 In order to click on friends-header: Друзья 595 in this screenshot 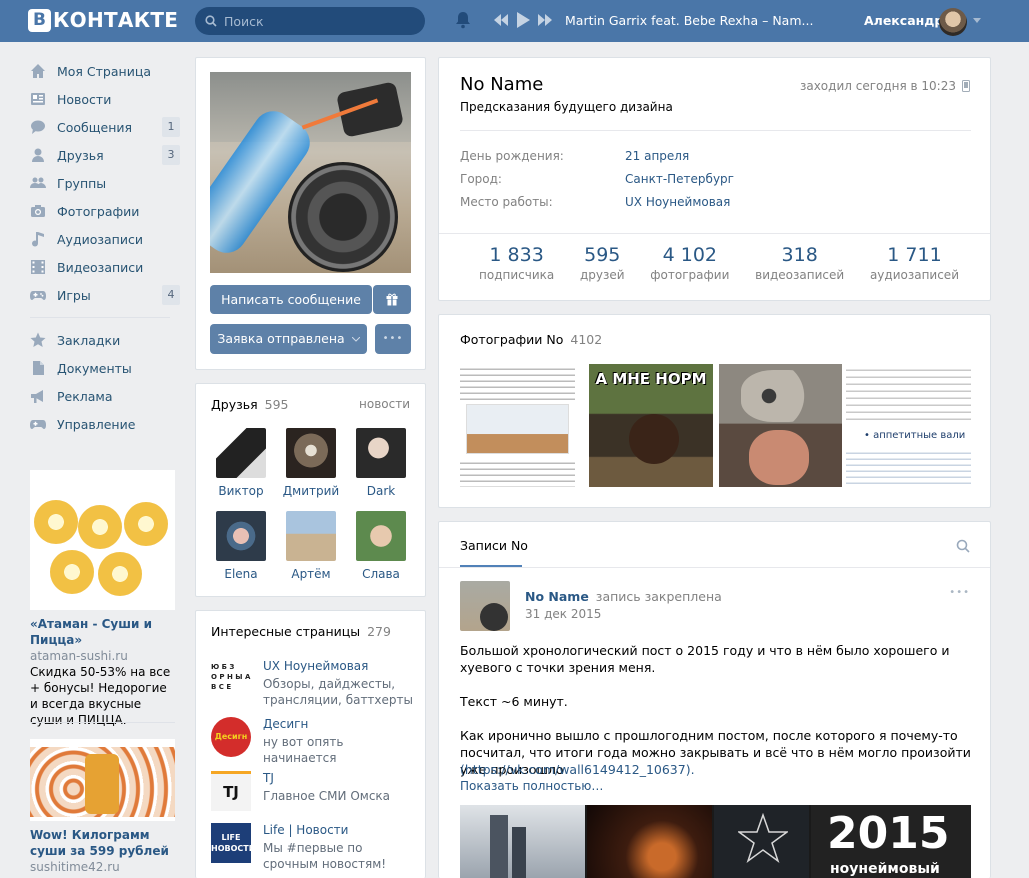, I will do `click(249, 404)`.